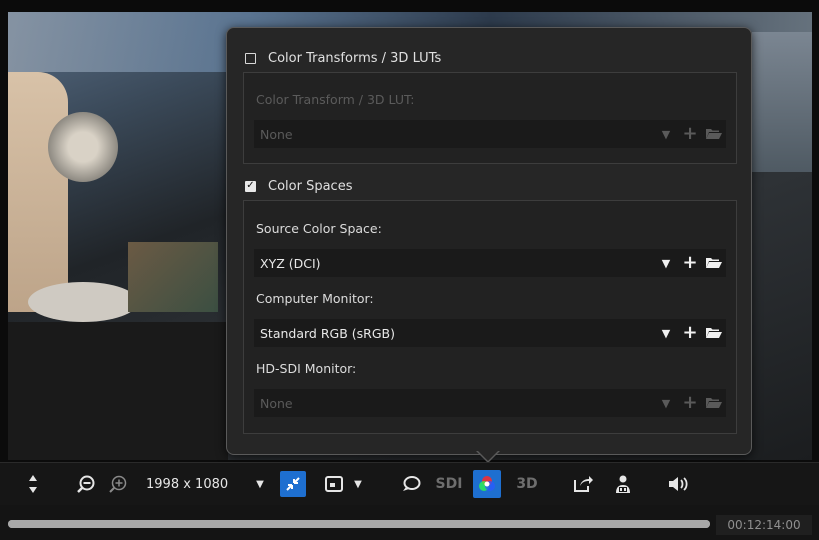  I want to click on 3d-label: 3D, so click(527, 484).